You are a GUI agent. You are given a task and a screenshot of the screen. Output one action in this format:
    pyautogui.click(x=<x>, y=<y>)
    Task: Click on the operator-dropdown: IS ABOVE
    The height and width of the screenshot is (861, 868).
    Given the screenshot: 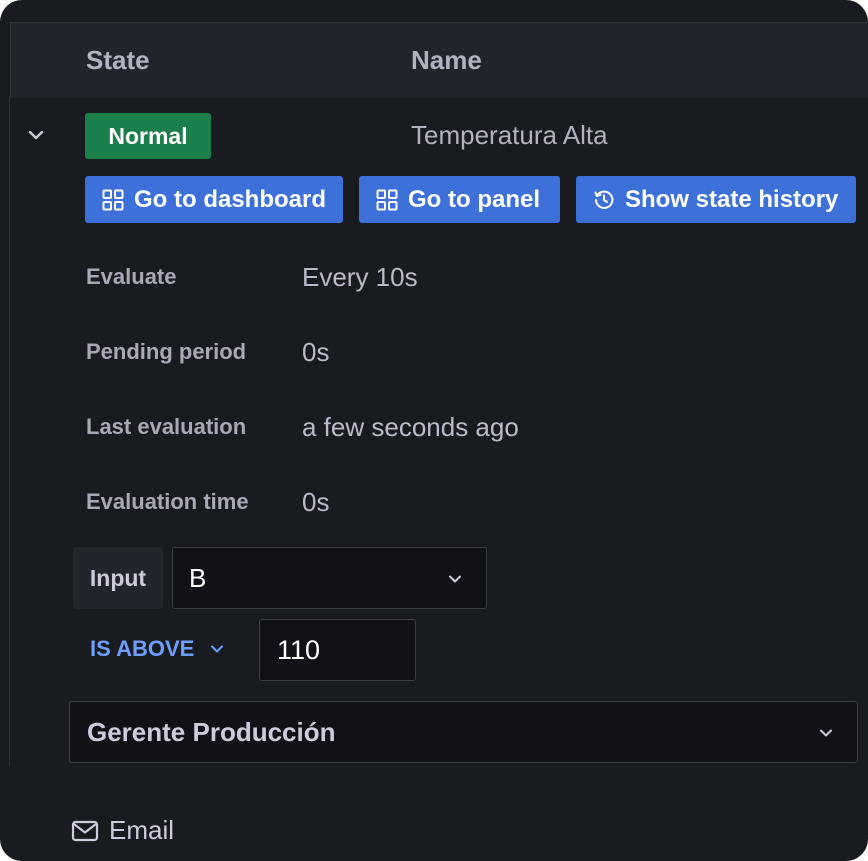 What is the action you would take?
    pyautogui.click(x=157, y=649)
    